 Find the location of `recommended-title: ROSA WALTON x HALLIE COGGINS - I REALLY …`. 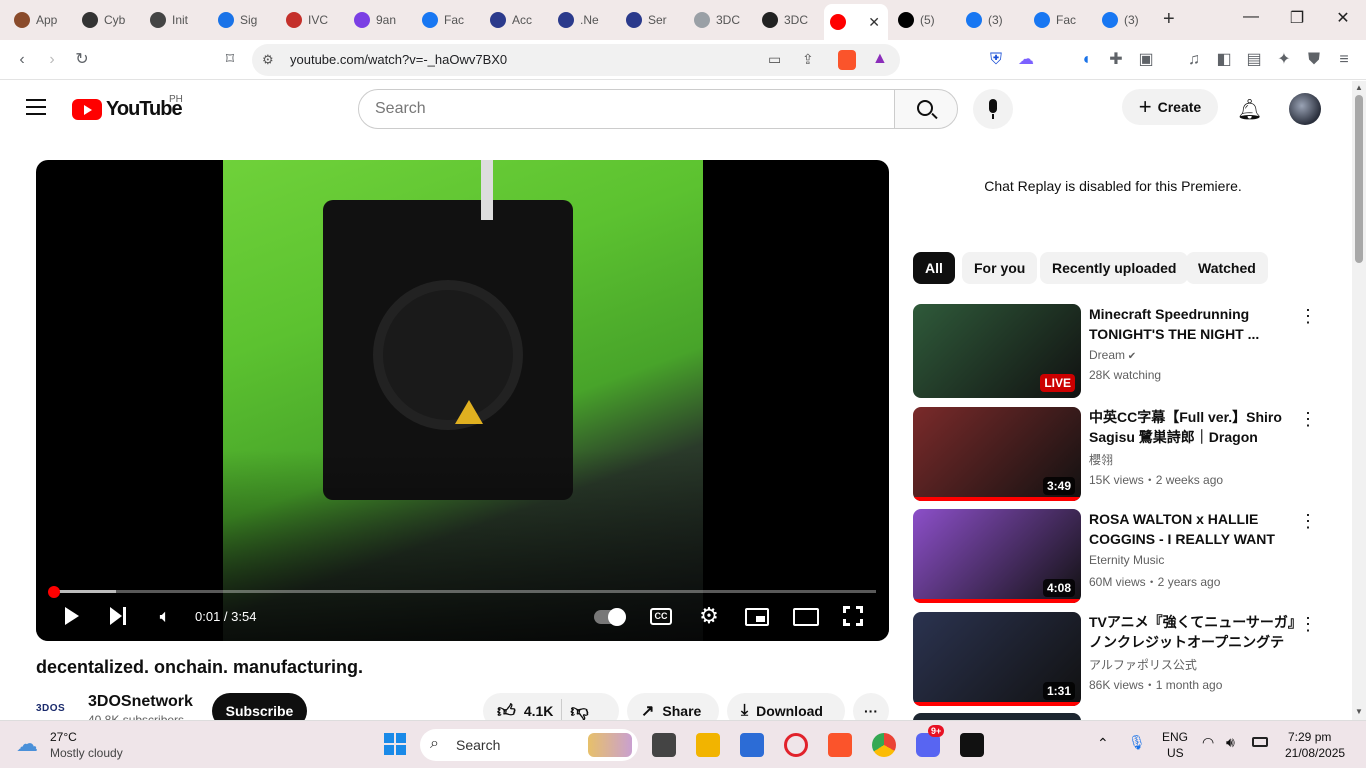

recommended-title: ROSA WALTON x HALLIE COGGINS - I REALLY … is located at coordinates (1192, 529).